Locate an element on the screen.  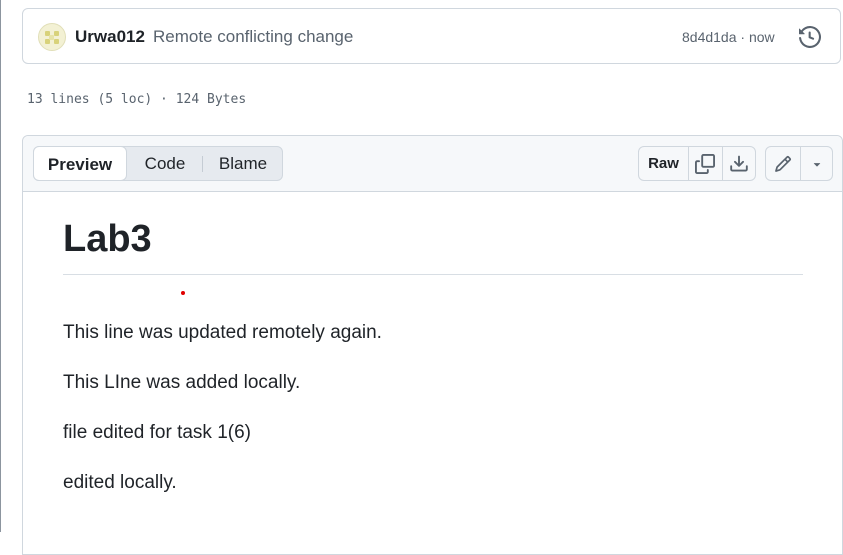
window-edge is located at coordinates (0, 266).